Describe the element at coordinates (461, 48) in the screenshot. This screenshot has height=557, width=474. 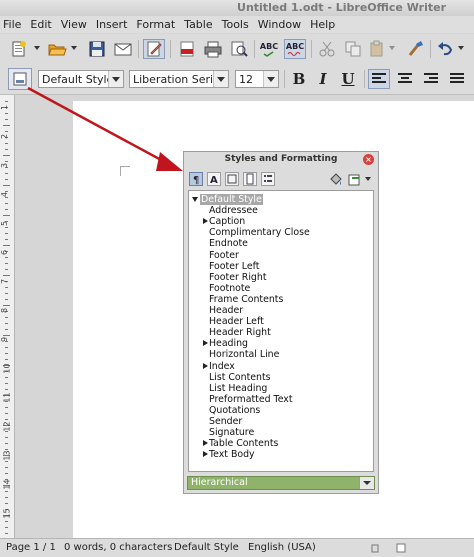
I see `undo-dropdown-icon` at that location.